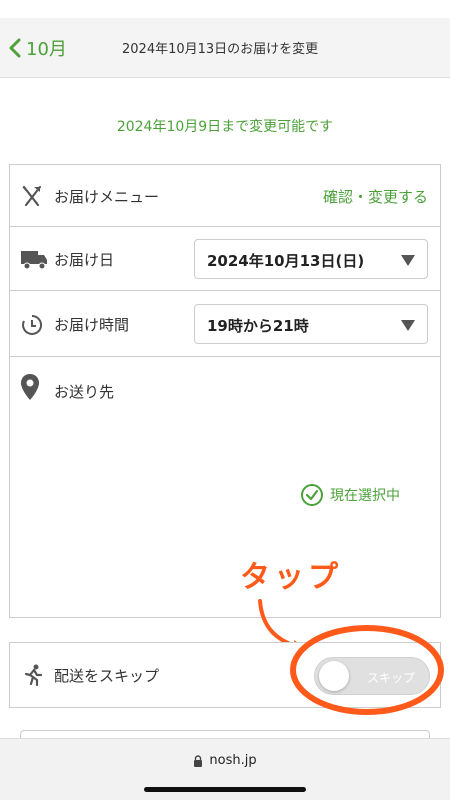  Describe the element at coordinates (312, 495) in the screenshot. I see `check-circle-icon` at that location.